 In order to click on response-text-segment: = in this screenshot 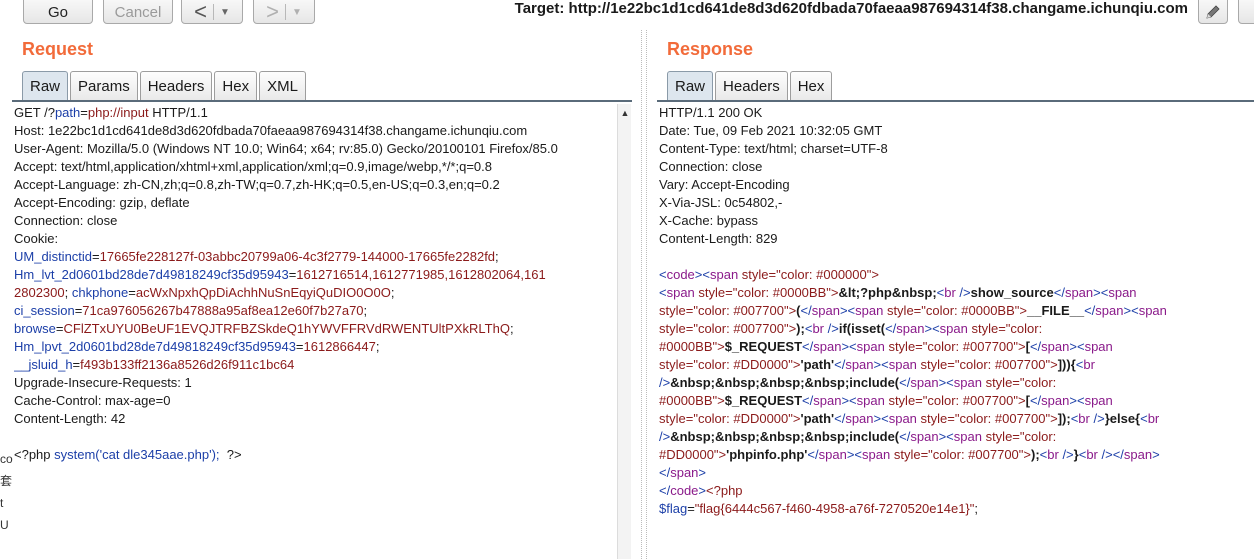, I will do `click(691, 508)`.